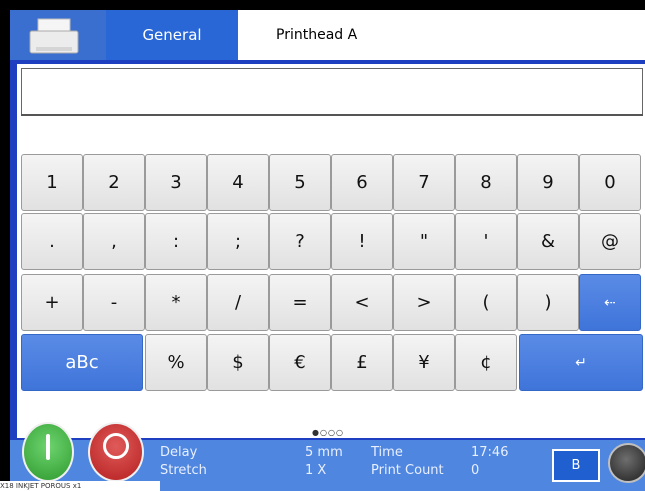 This screenshot has width=645, height=491. I want to click on key-label: -, so click(114, 302).